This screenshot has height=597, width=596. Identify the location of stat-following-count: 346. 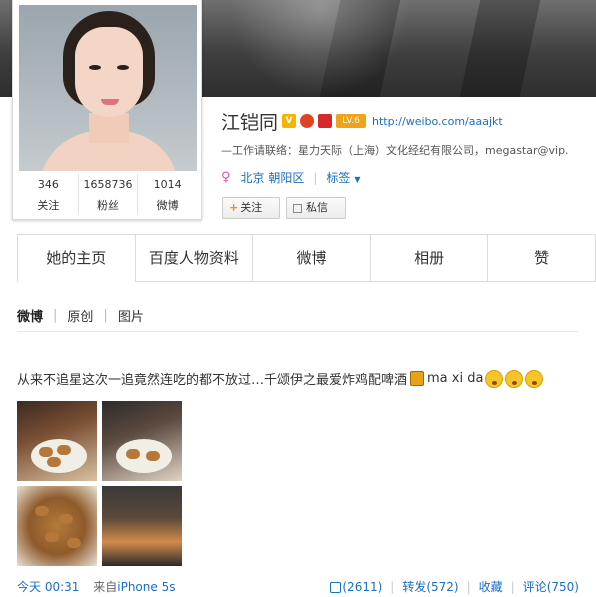
(48, 184).